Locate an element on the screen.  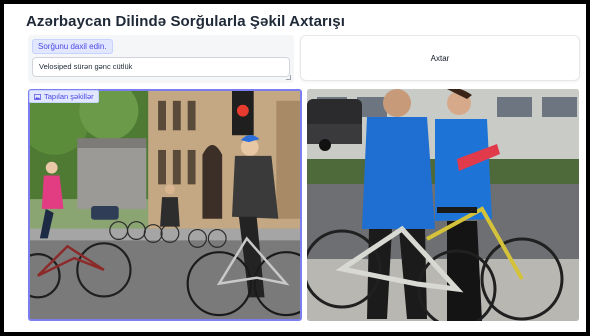
gallery-label: Tapılan şəkillər is located at coordinates (64, 96).